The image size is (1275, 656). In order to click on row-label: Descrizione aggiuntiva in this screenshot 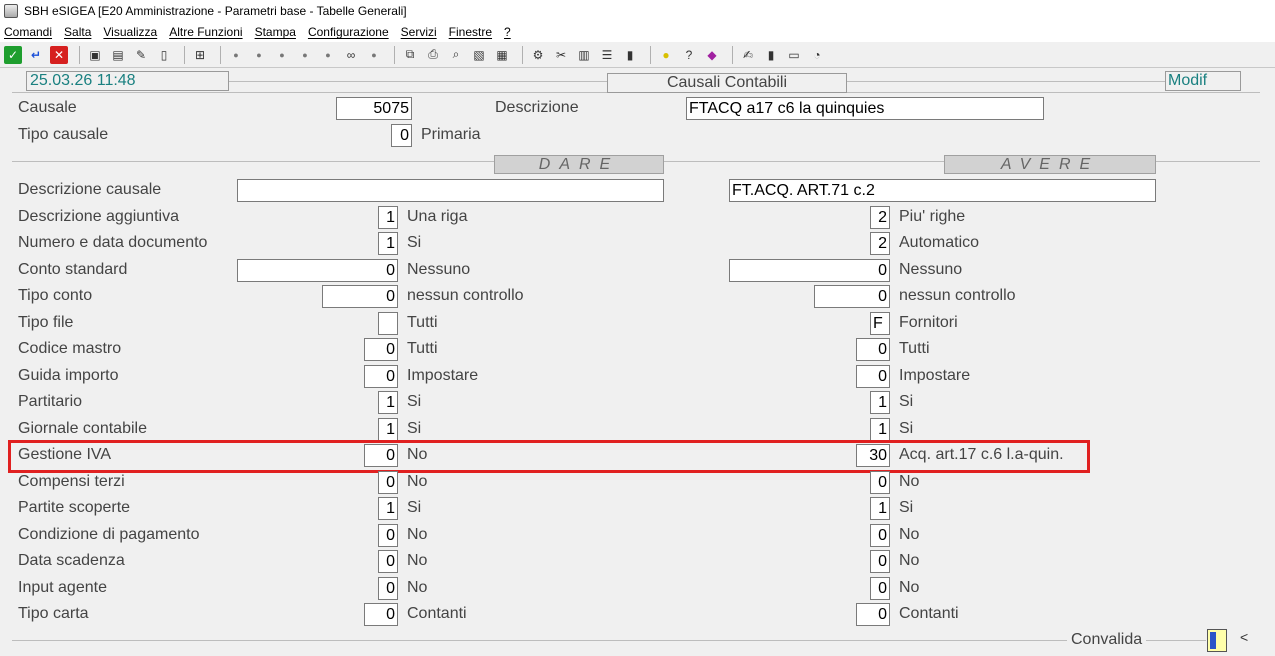, I will do `click(98, 216)`.